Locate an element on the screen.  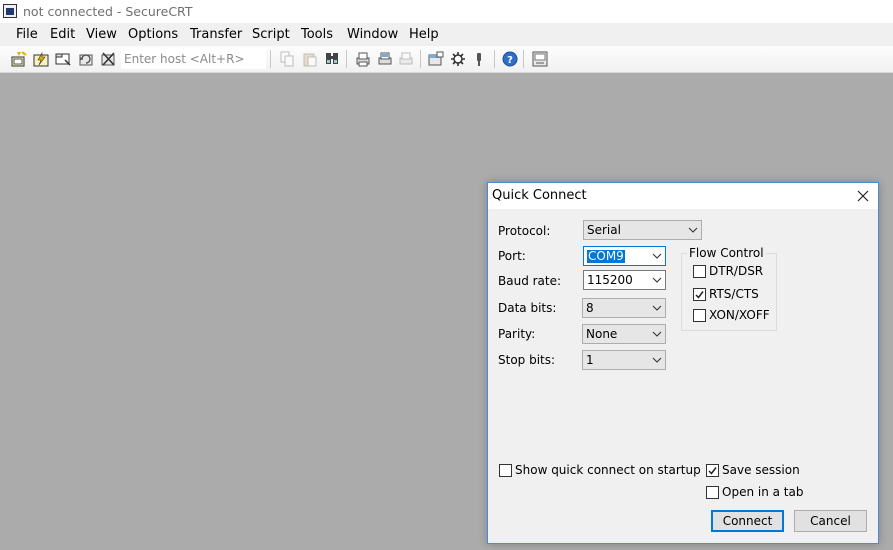
host-input is located at coordinates (193, 58).